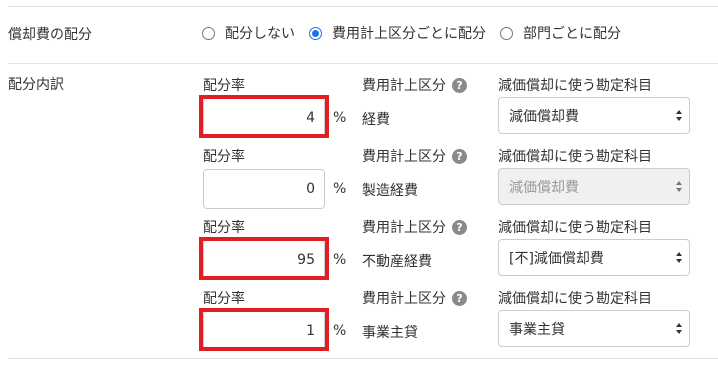 This screenshot has height=368, width=718. What do you see at coordinates (556, 258) in the screenshot?
I see `depreciation-account-selected: [不]減価償却費` at bounding box center [556, 258].